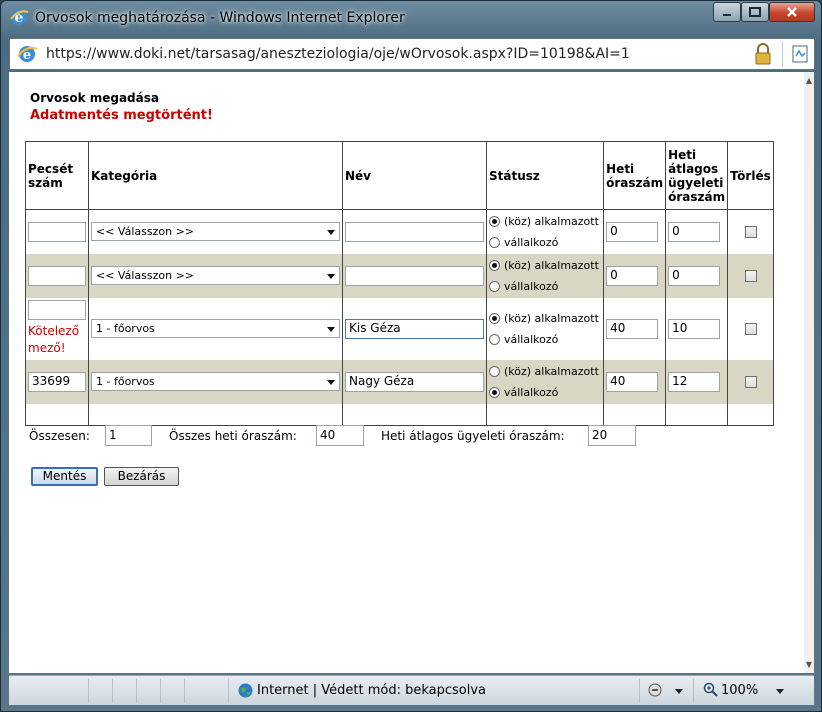  Describe the element at coordinates (727, 12) in the screenshot. I see `minimize-button` at that location.